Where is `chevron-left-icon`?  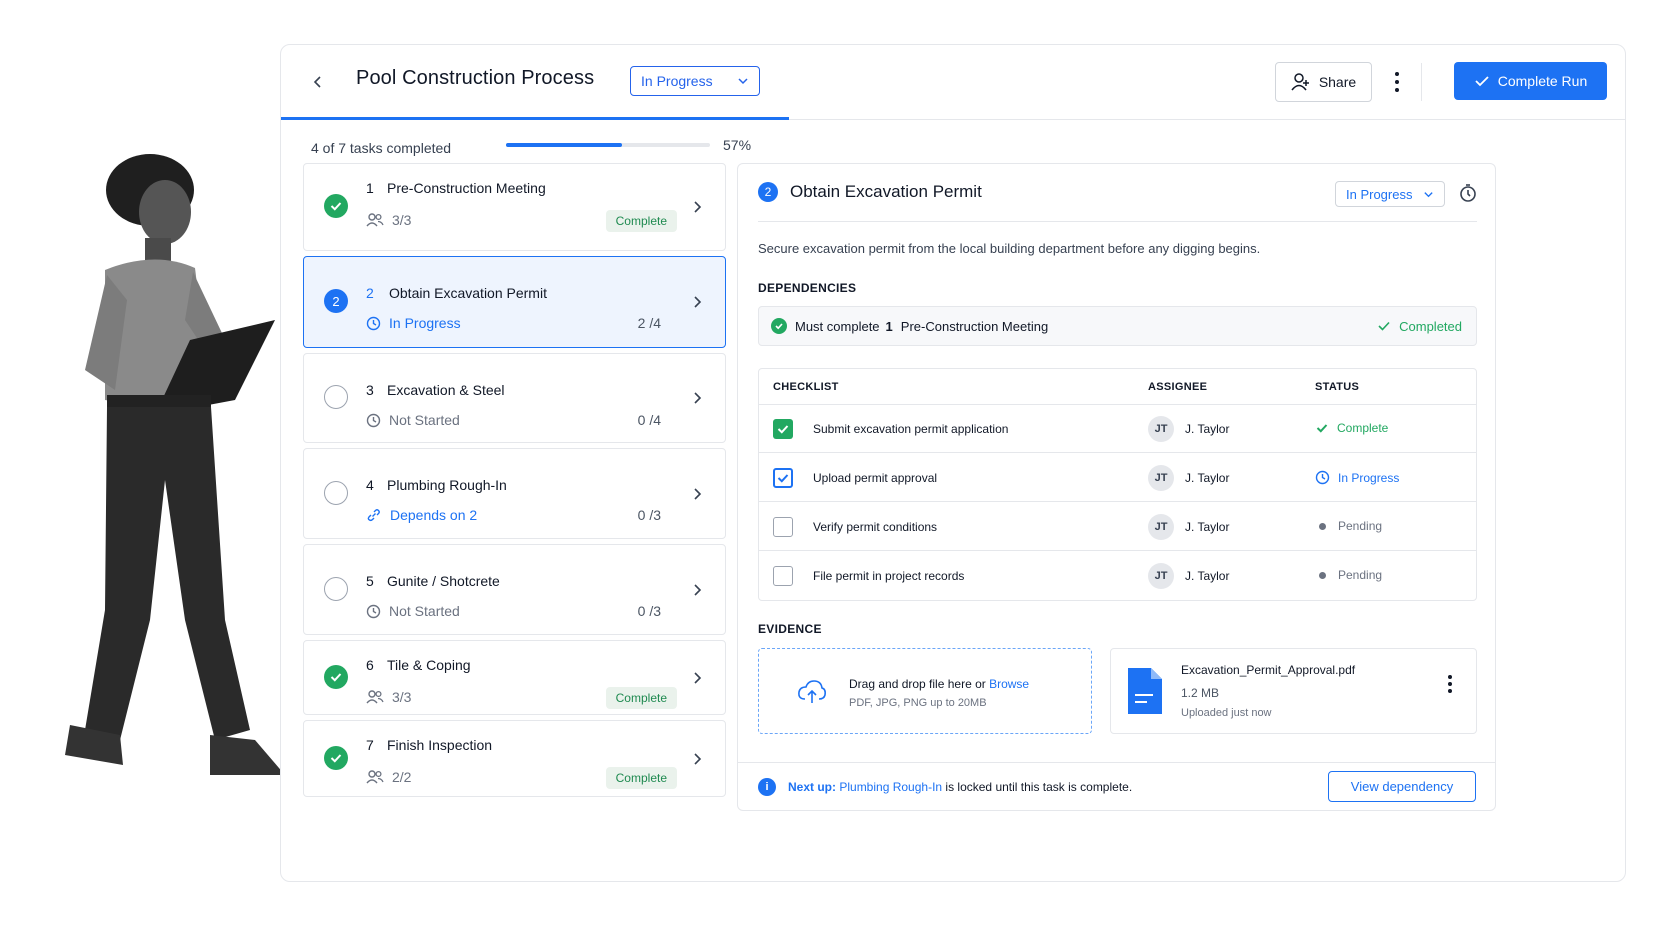 chevron-left-icon is located at coordinates (317, 82).